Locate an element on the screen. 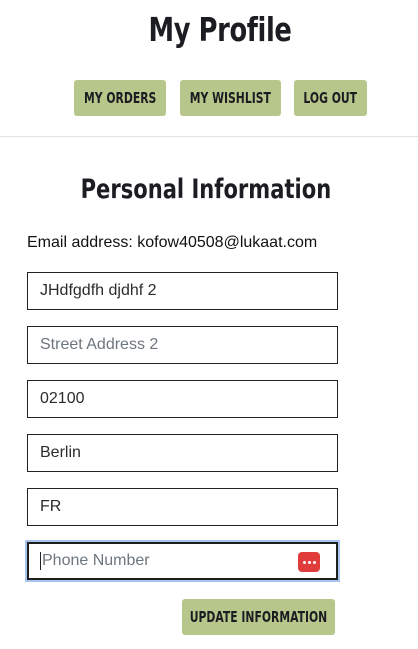 This screenshot has height=649, width=418. header-divider is located at coordinates (209, 136).